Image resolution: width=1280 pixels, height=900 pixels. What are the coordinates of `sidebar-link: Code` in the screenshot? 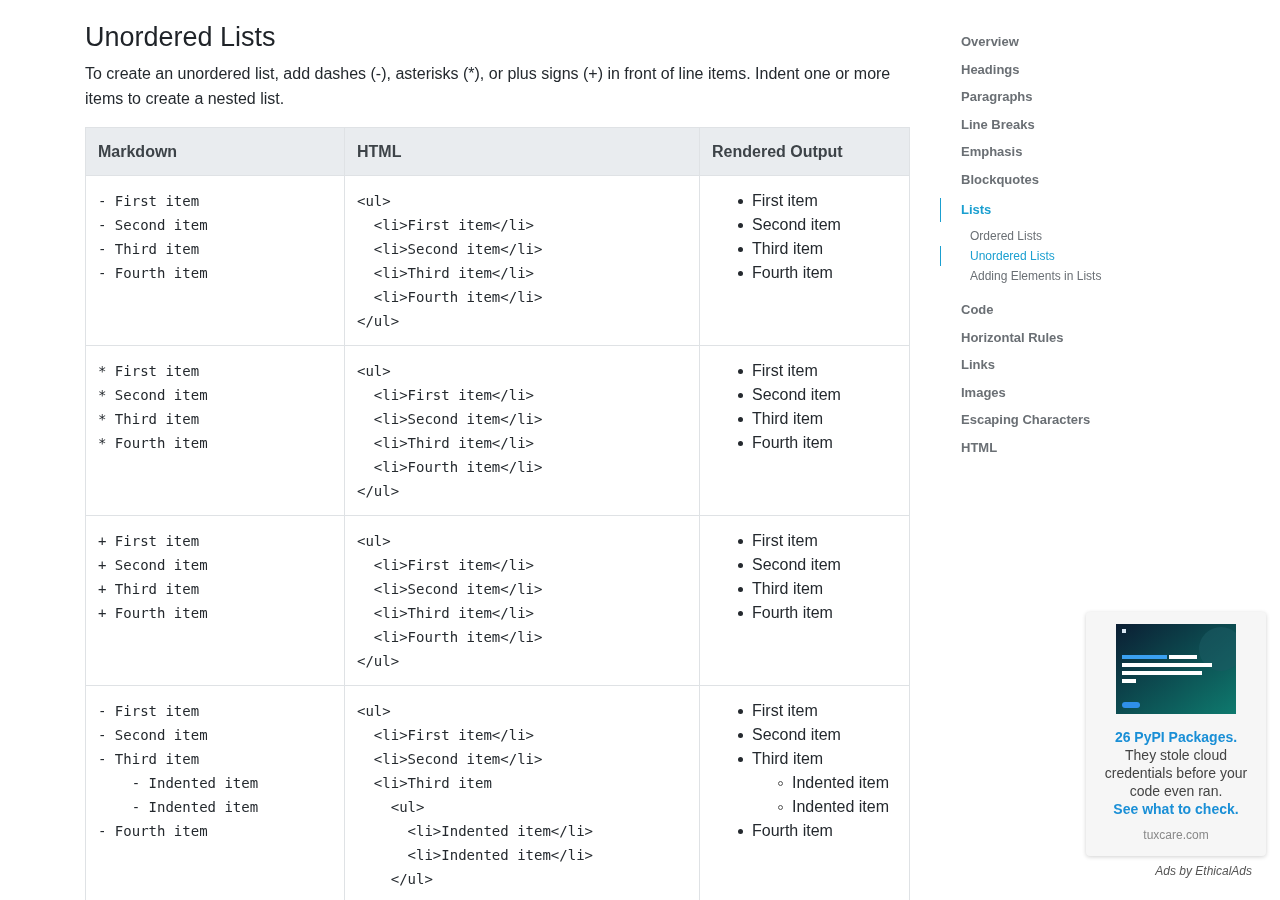 It's located at (1040, 310).